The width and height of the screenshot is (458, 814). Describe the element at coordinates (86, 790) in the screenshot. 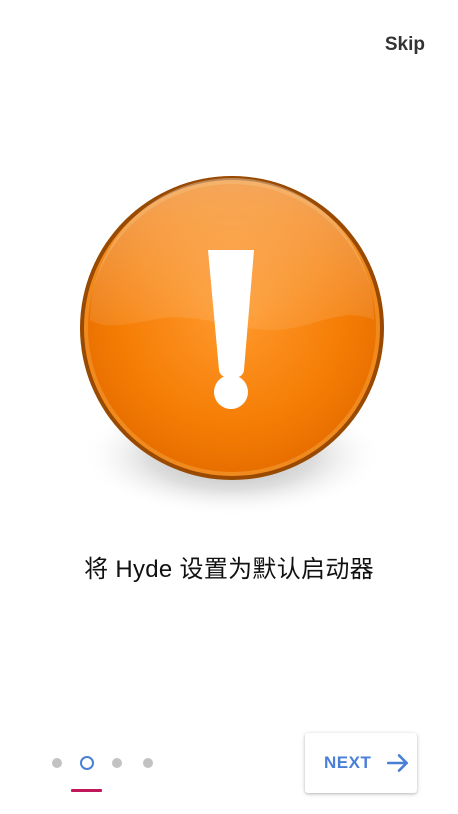

I see `active-page-underline` at that location.